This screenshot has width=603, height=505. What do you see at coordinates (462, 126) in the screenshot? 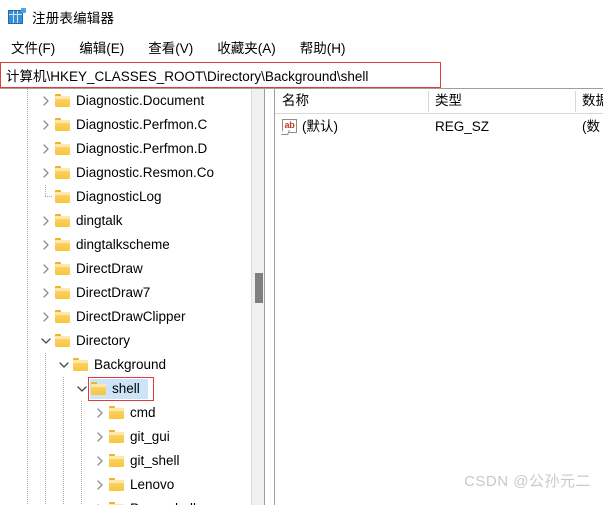
I see `value-type: REG_SZ` at bounding box center [462, 126].